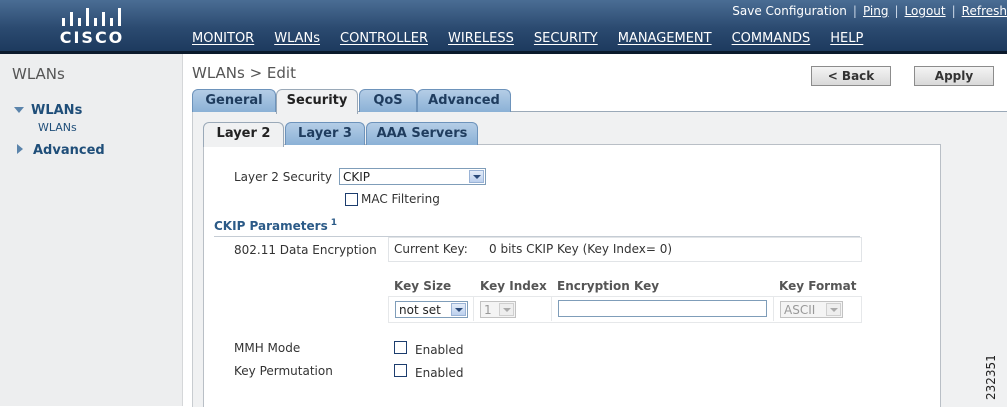  What do you see at coordinates (566, 38) in the screenshot?
I see `menu-security: SECURITY` at bounding box center [566, 38].